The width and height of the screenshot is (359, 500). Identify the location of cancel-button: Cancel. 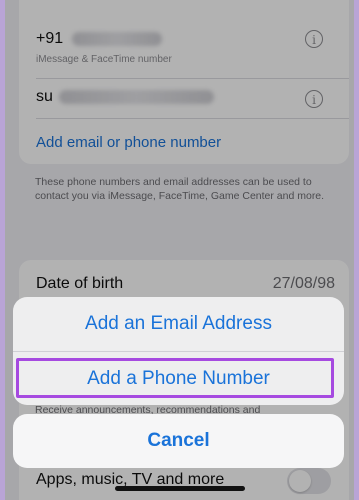
(178, 441).